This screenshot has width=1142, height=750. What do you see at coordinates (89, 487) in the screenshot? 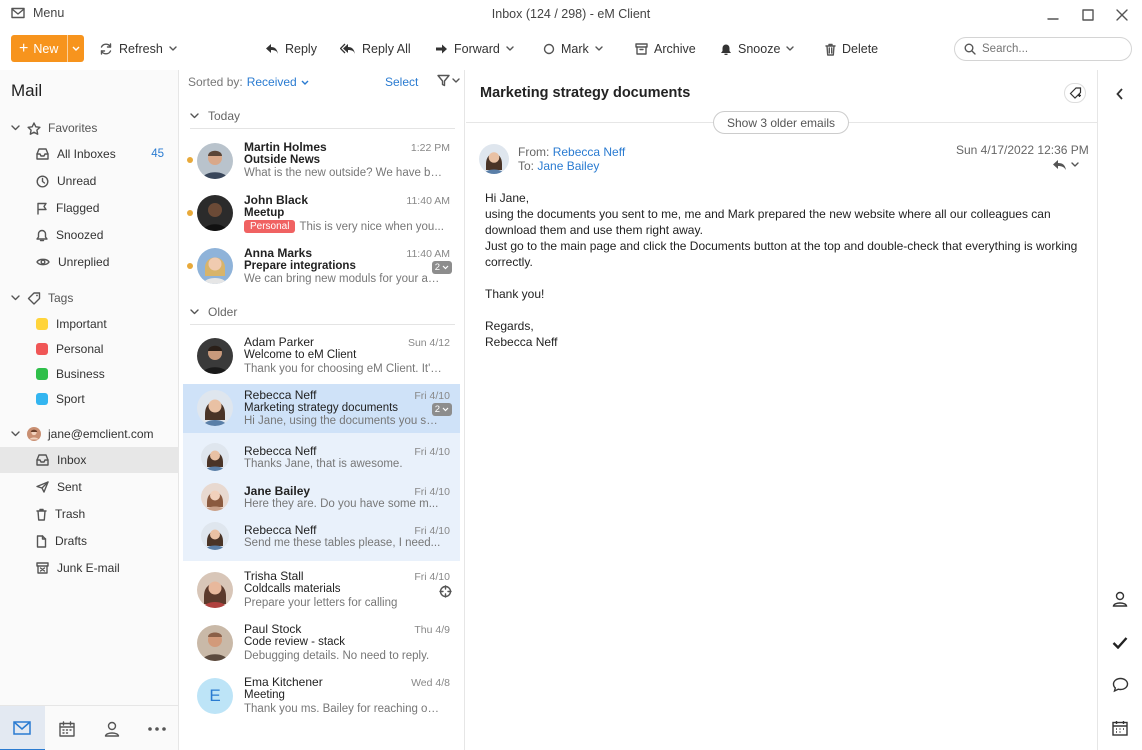
I see `sidebar-item-sent: Sent` at bounding box center [89, 487].